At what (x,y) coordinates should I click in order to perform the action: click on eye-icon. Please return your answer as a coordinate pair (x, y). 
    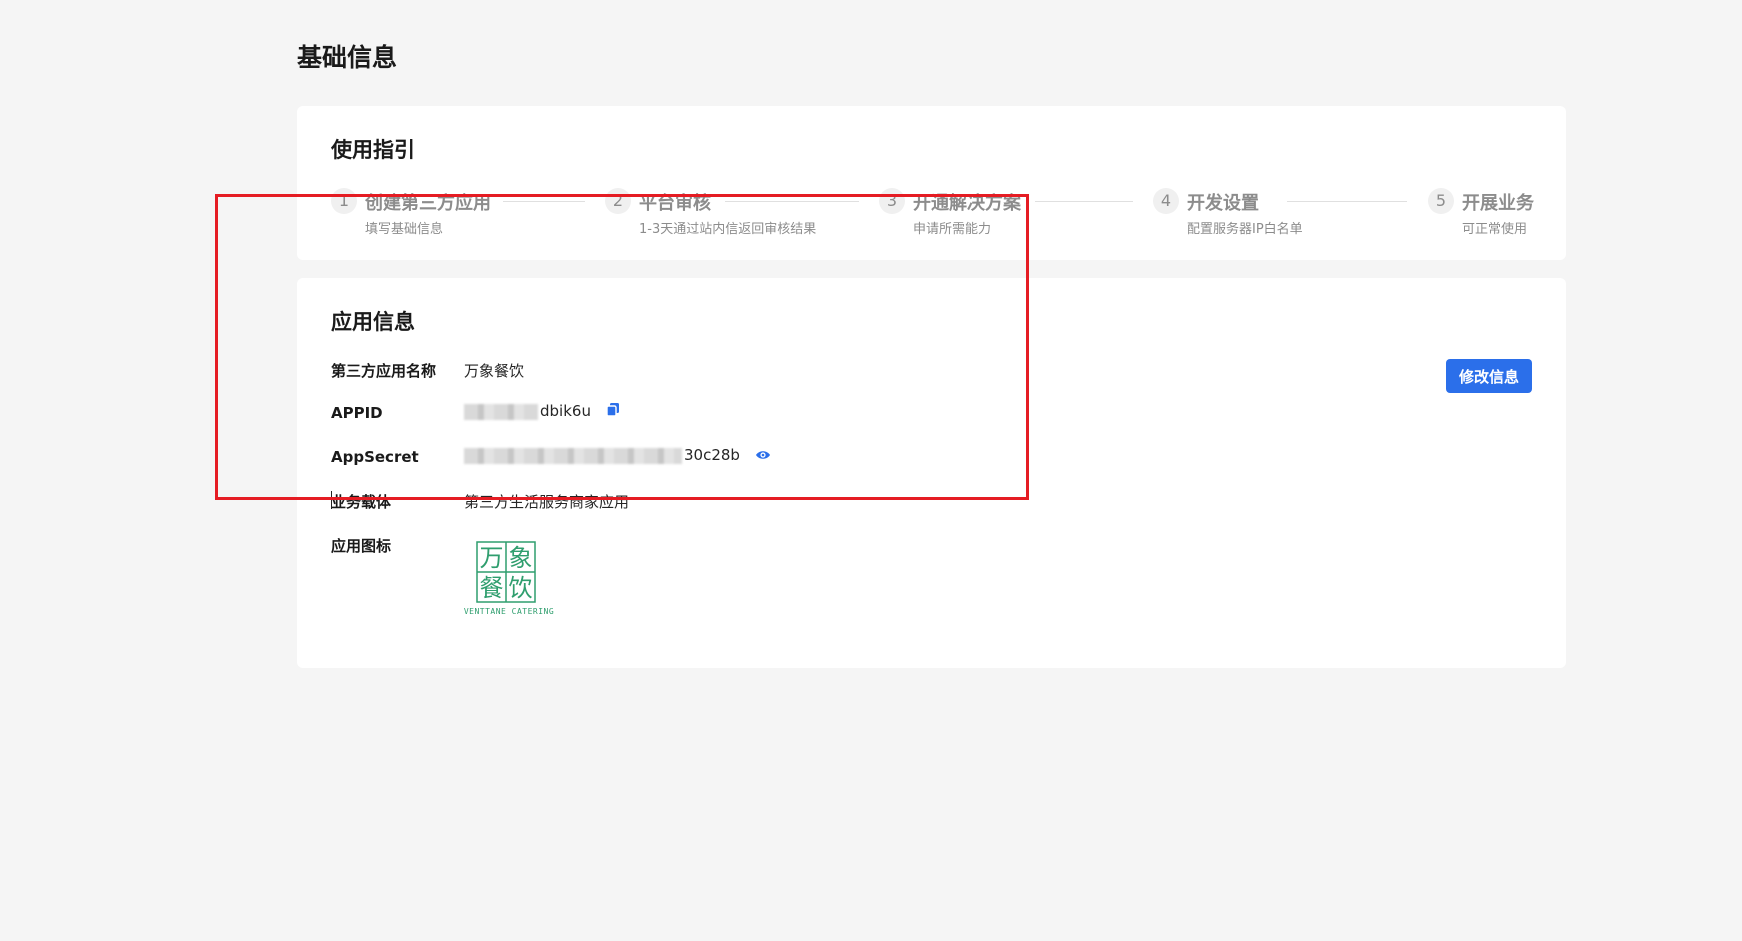
    Looking at the image, I should click on (763, 456).